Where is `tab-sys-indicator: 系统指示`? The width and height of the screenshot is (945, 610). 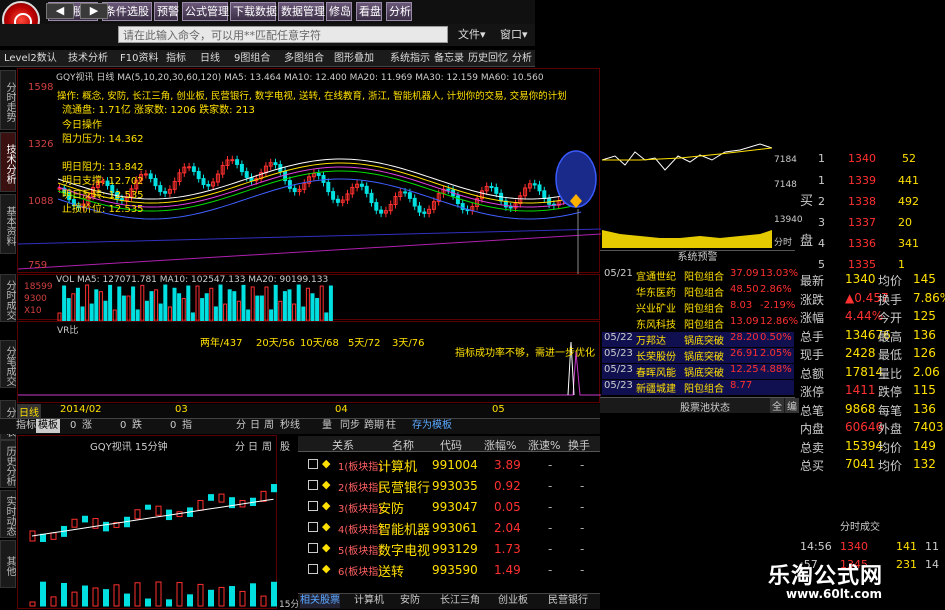 tab-sys-indicator: 系统指示 is located at coordinates (410, 58).